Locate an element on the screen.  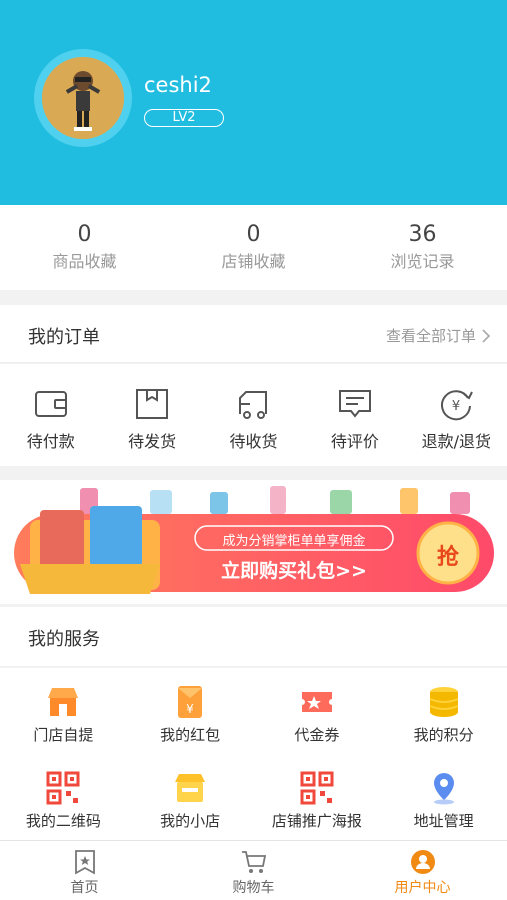
service-my-shop: 我的小店 is located at coordinates (190, 797).